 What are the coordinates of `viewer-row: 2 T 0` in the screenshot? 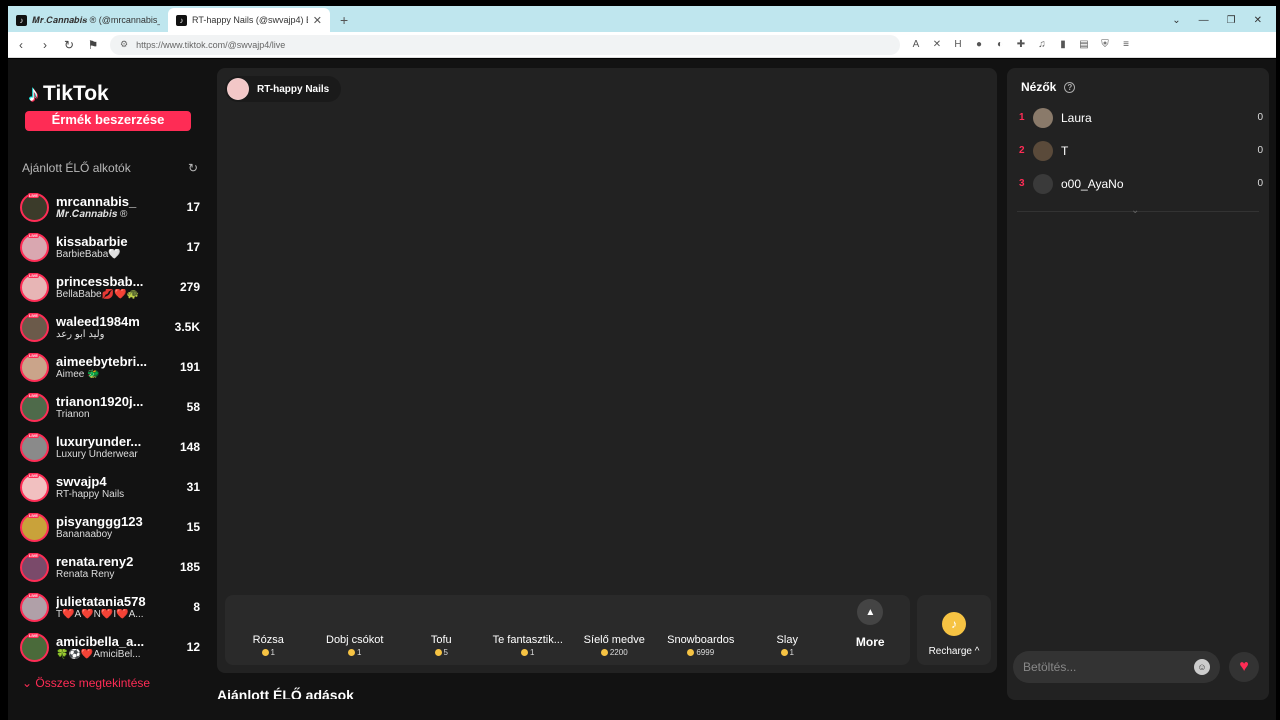 It's located at (1141, 150).